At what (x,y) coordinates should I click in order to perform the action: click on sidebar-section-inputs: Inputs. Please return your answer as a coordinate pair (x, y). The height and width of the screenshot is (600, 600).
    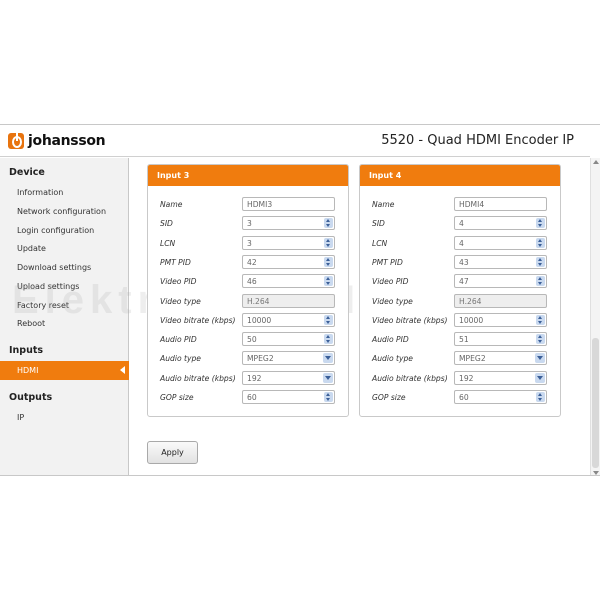
    Looking at the image, I should click on (26, 350).